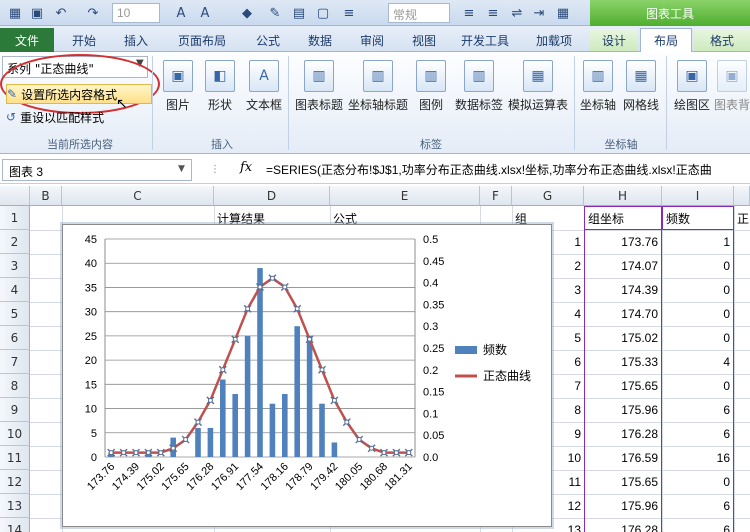  What do you see at coordinates (623, 314) in the screenshot?
I see `cell: 174.70` at bounding box center [623, 314].